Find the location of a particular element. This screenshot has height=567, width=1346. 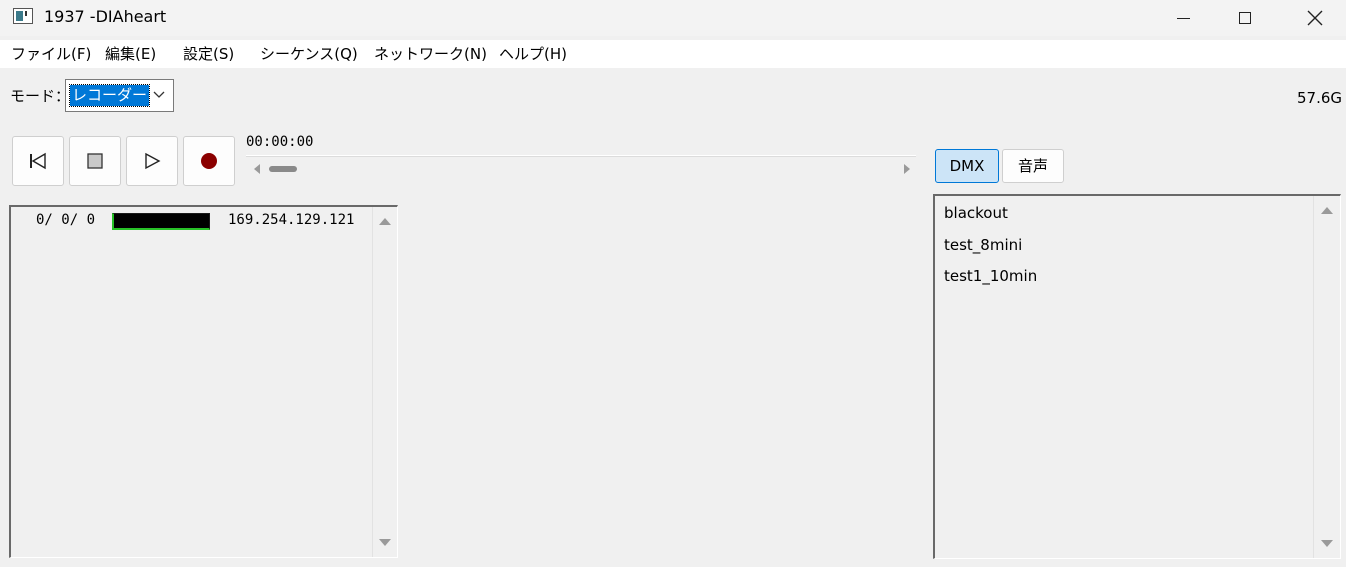

play-icon is located at coordinates (153, 161).